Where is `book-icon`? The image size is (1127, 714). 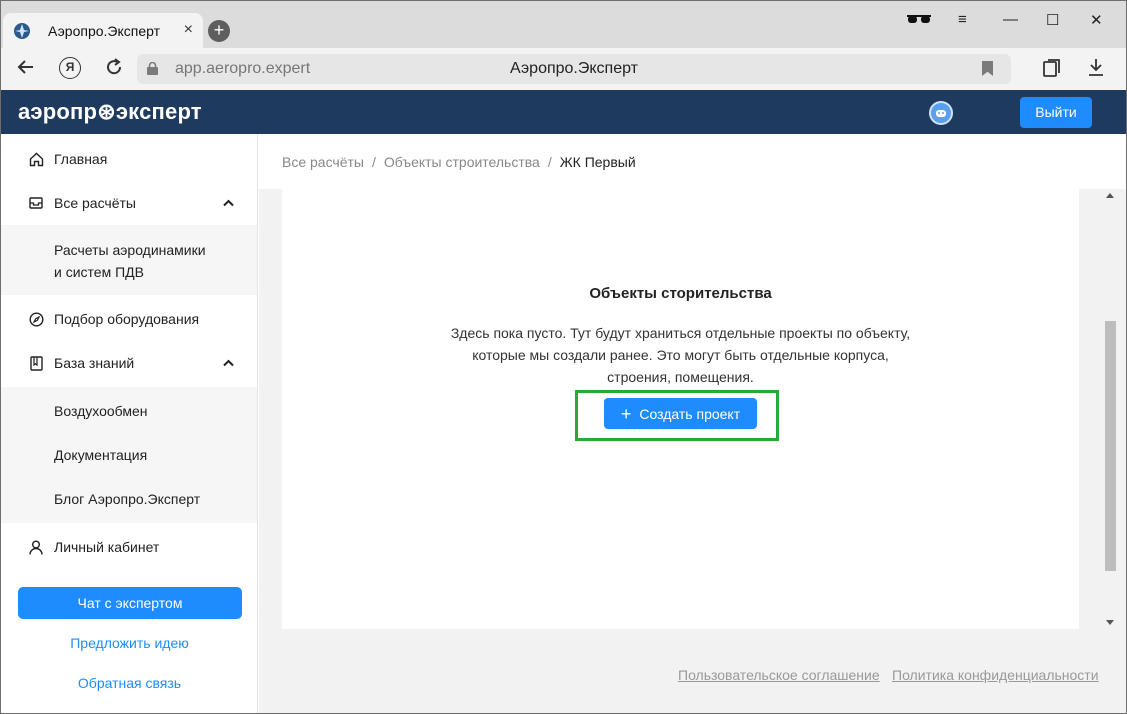 book-icon is located at coordinates (36, 363).